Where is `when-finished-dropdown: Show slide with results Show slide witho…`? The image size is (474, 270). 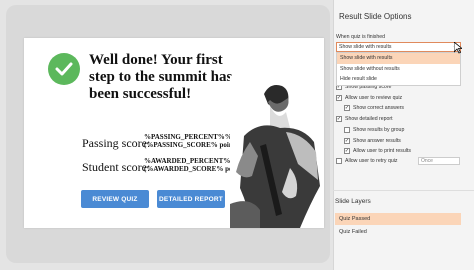 when-finished-dropdown: Show slide with results Show slide witho… is located at coordinates (398, 69).